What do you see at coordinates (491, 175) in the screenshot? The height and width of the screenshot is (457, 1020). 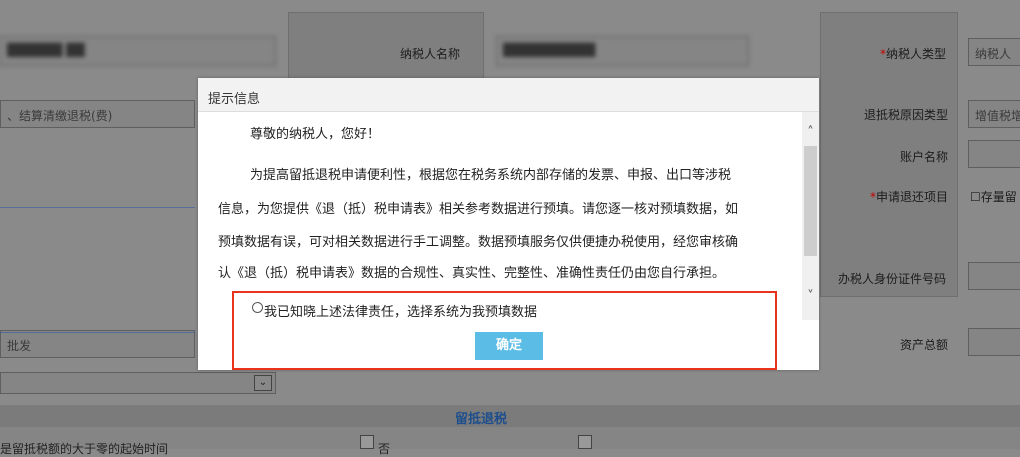 I see `dialog-paragraph-line: 为提高留抵退税申请便利性，根据您在税务系统内部存储的发票、申报、出口等涉税` at bounding box center [491, 175].